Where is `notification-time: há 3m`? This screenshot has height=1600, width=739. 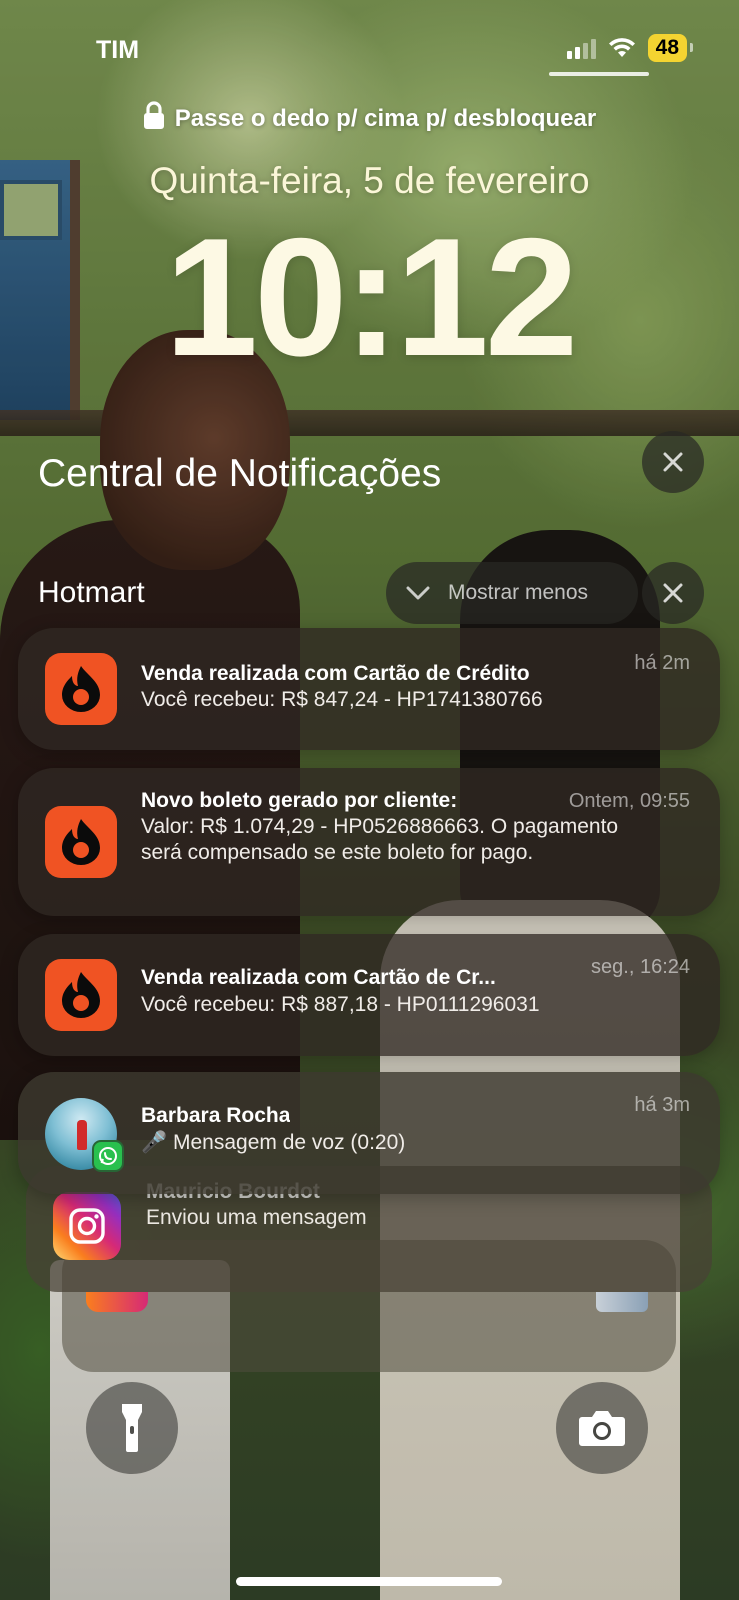 notification-time: há 3m is located at coordinates (662, 1105).